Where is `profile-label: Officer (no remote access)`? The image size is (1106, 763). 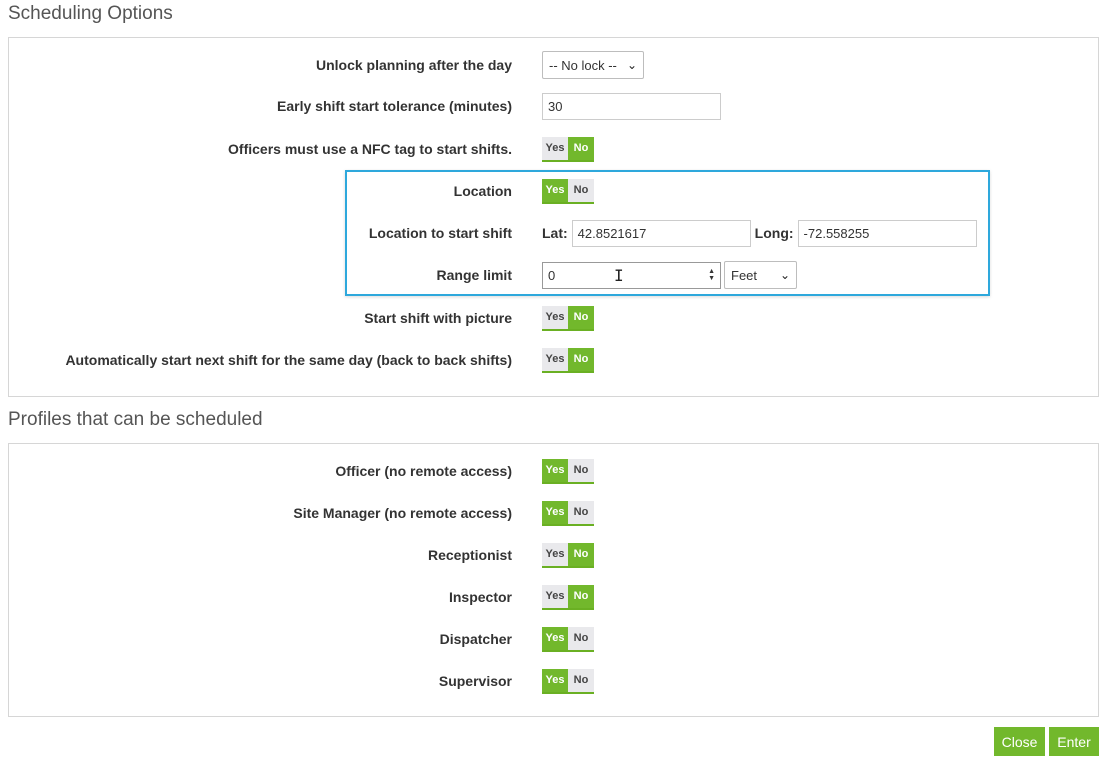
profile-label: Officer (no remote access) is located at coordinates (423, 471).